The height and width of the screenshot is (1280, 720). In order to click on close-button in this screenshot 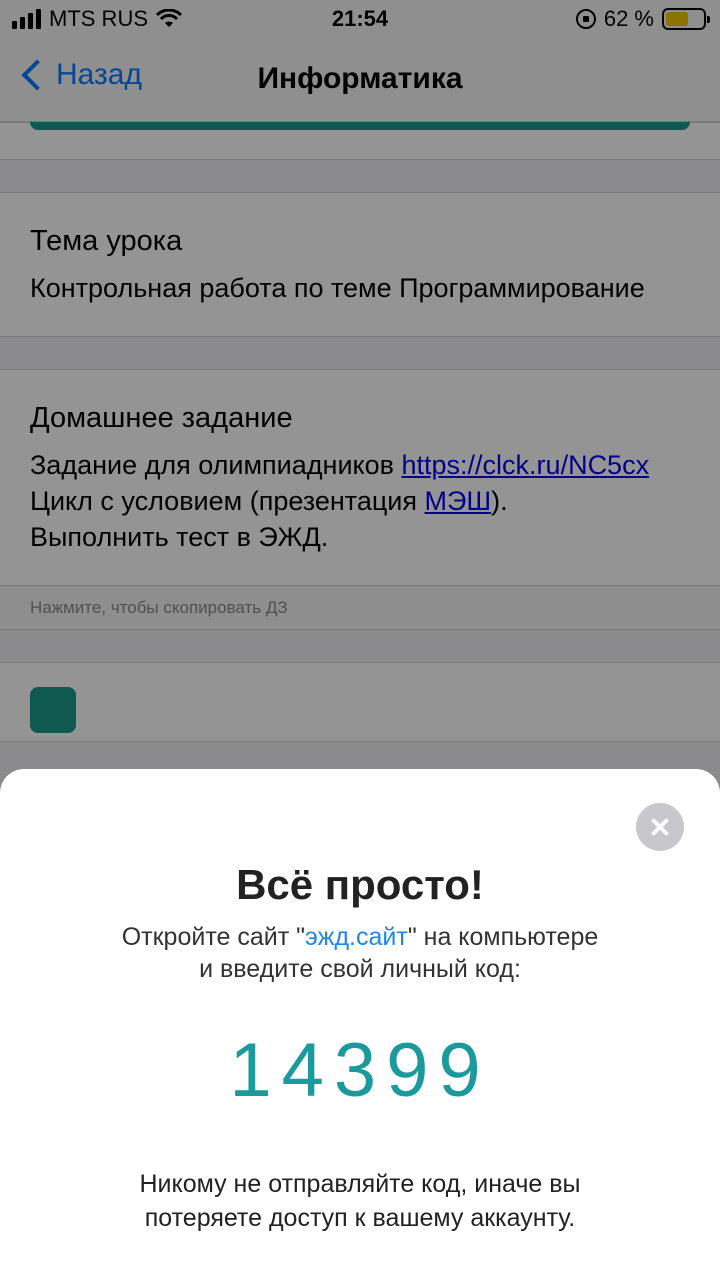, I will do `click(660, 827)`.